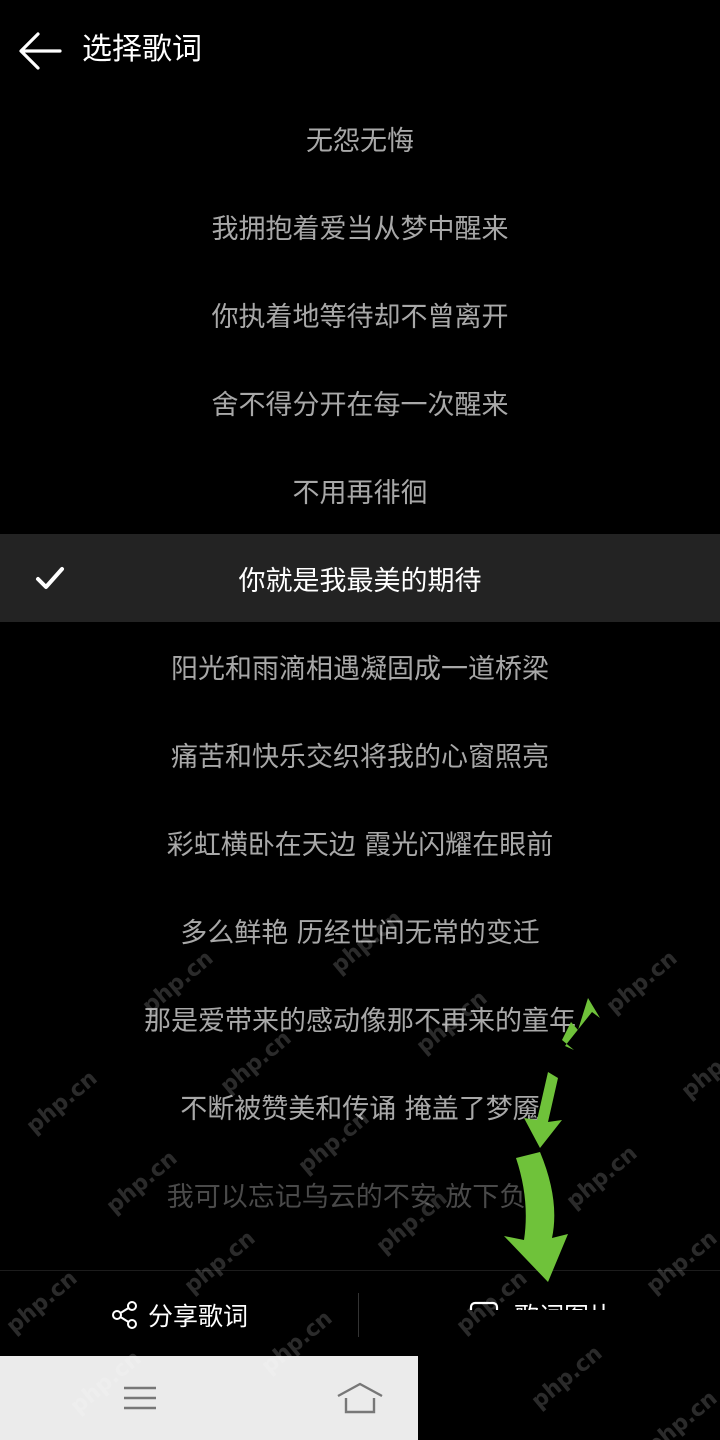  I want to click on share-lyrics-button: 分享歌词, so click(179, 1315).